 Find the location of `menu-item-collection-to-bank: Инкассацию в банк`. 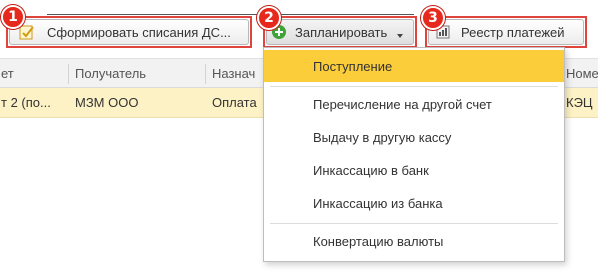

menu-item-collection-to-bank: Инкассацию в банк is located at coordinates (414, 170).